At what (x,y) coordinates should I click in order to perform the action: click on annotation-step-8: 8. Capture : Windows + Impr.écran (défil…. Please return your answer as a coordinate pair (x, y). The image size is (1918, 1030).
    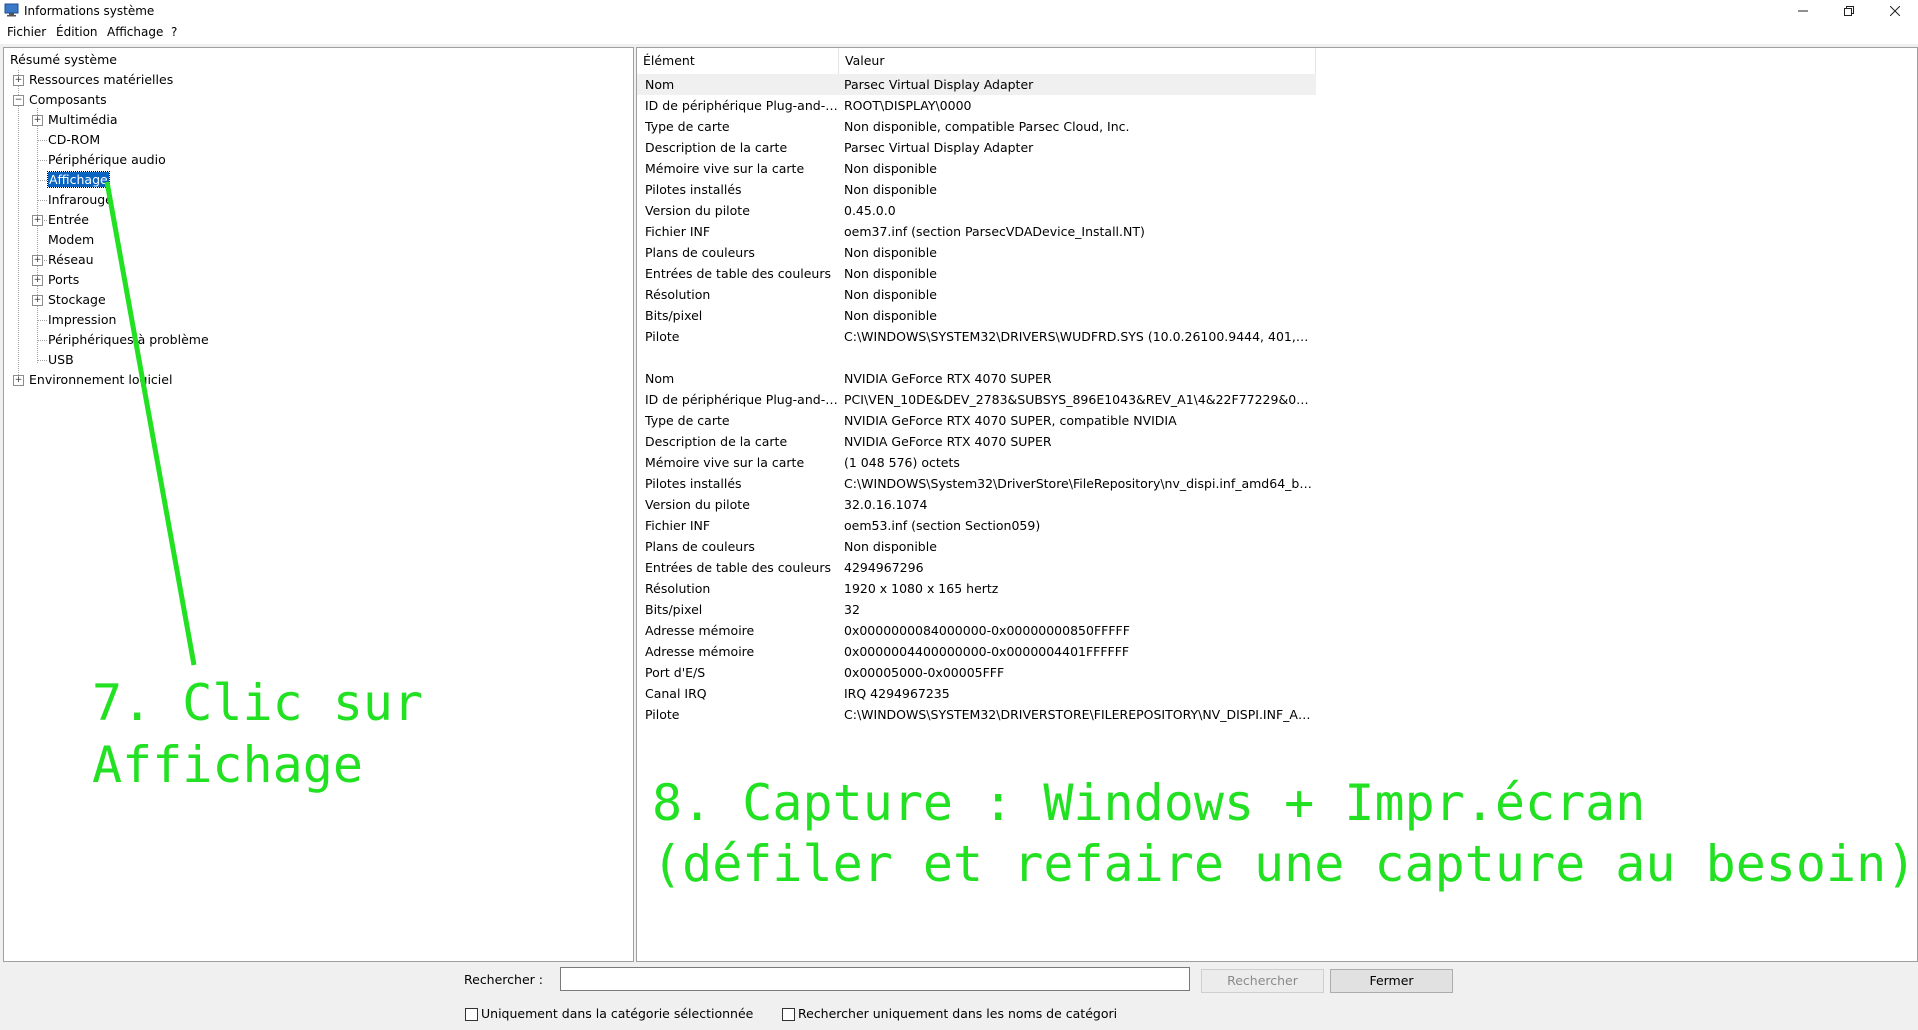
    Looking at the image, I should click on (1284, 834).